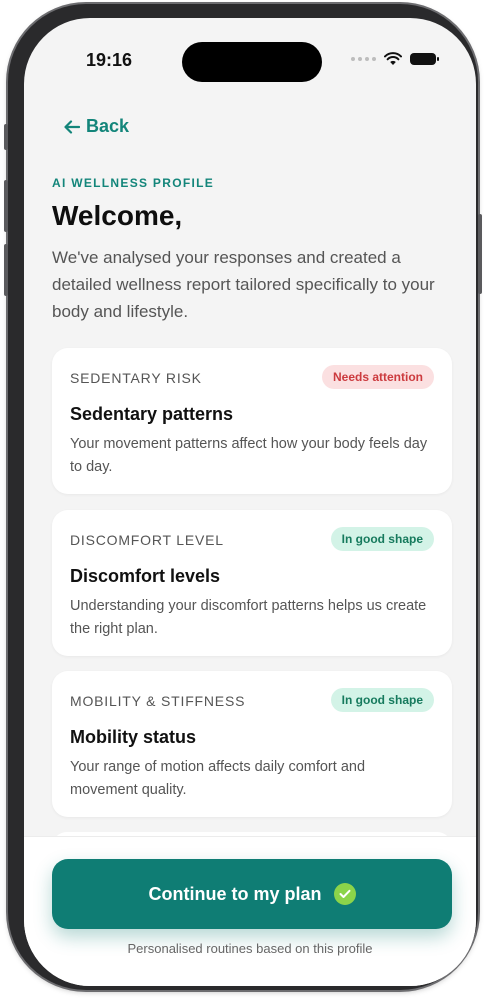  What do you see at coordinates (109, 60) in the screenshot?
I see `status-time: 19:16` at bounding box center [109, 60].